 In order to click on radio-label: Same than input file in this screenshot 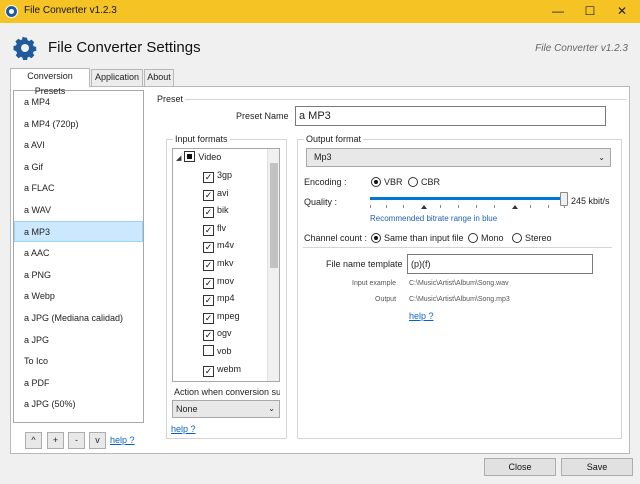, I will do `click(424, 238)`.